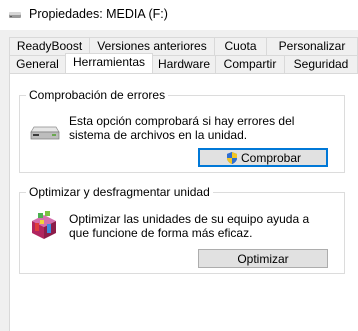 The image size is (358, 331). Describe the element at coordinates (97, 95) in the screenshot. I see `error-check-legend: Comprobación de errores` at that location.